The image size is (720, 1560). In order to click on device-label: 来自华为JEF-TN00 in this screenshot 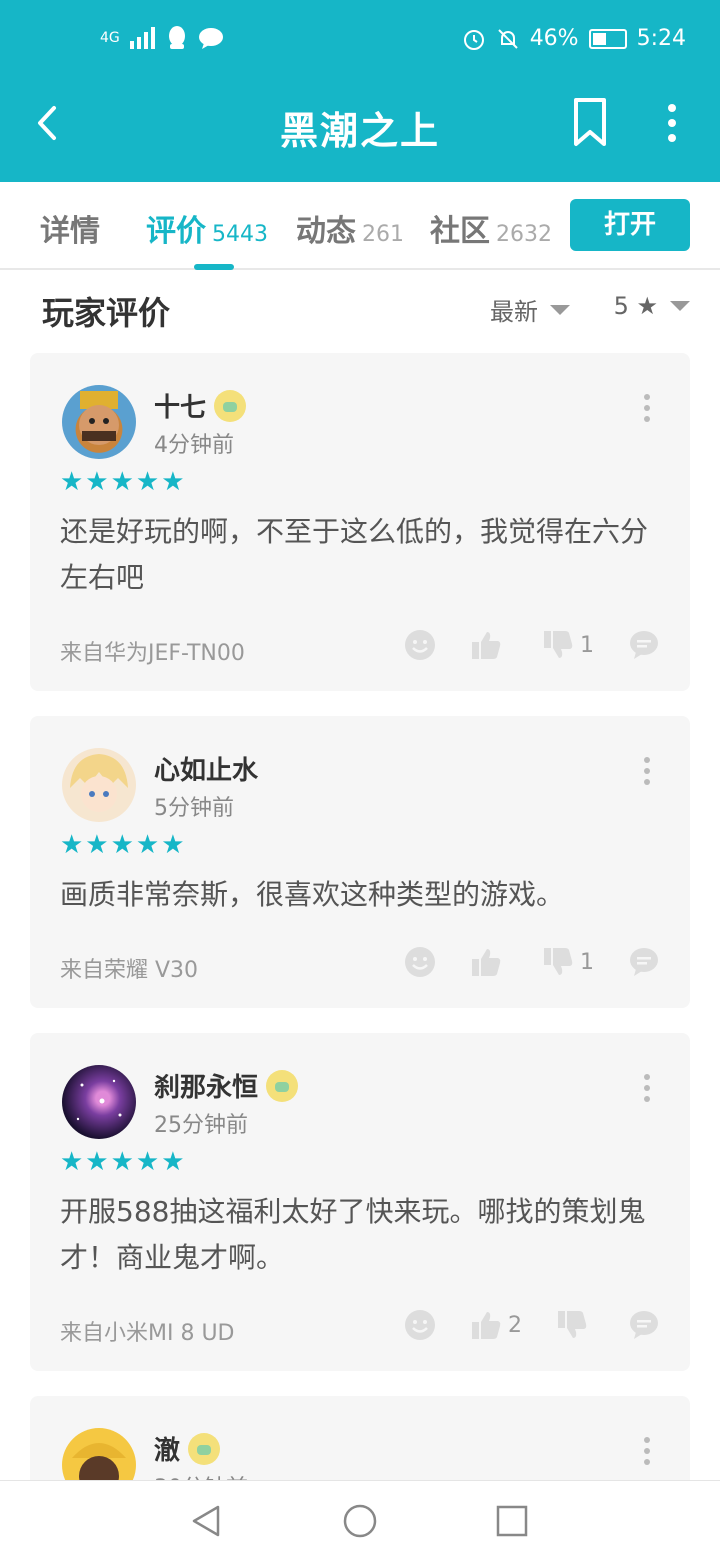, I will do `click(152, 653)`.